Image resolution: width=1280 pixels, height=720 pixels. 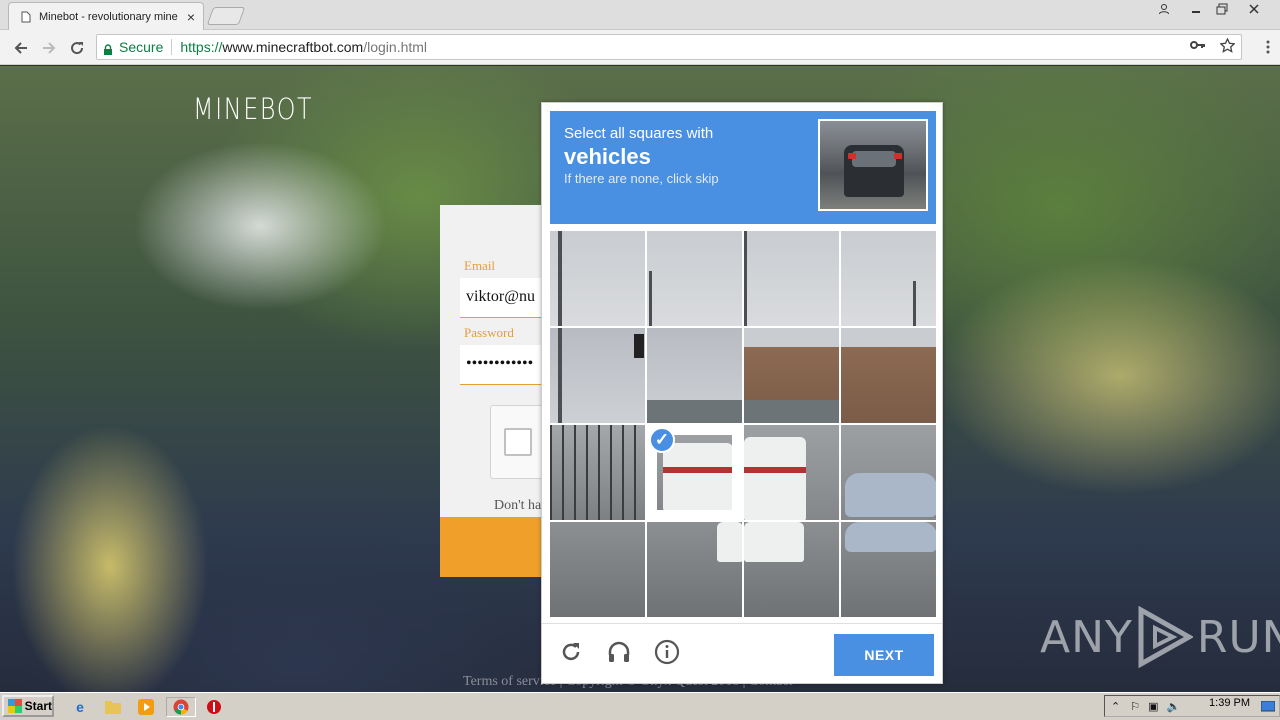 What do you see at coordinates (21, 48) in the screenshot?
I see `back-icon` at bounding box center [21, 48].